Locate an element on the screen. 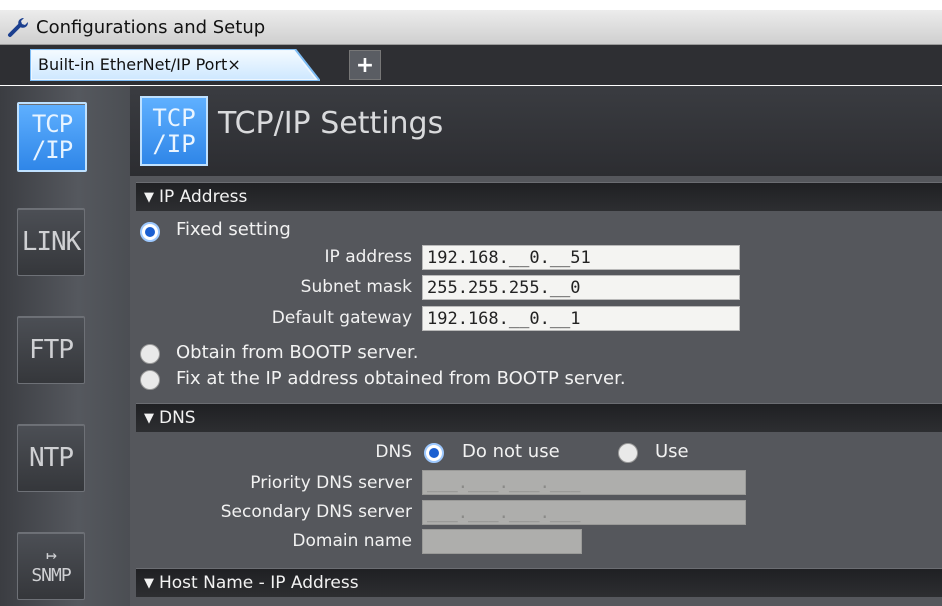  sidebar-item-snmp: ↦ SNMP is located at coordinates (51, 566).